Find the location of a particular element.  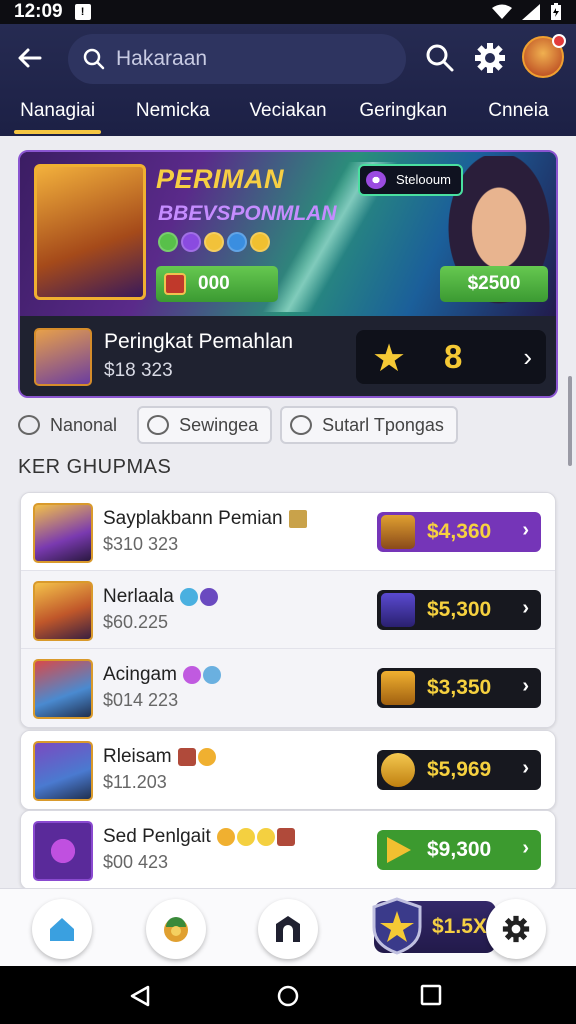

buy-button: $4,360 › is located at coordinates (459, 532).